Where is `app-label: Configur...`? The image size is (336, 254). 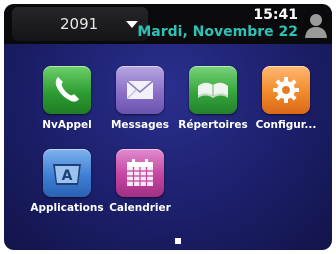 app-label: Configur... is located at coordinates (286, 125).